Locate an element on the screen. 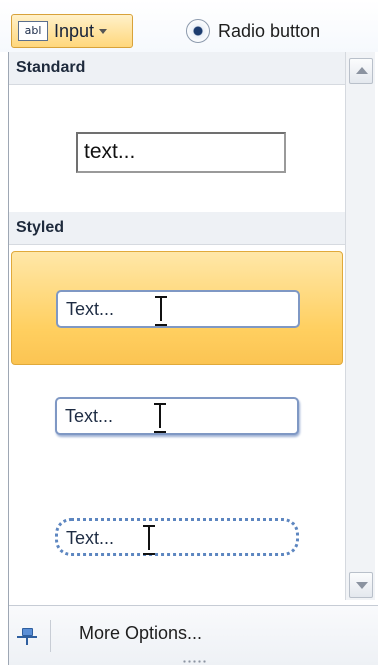 This screenshot has width=378, height=665. ribbon-strip: abl Input Radio button is located at coordinates (189, 26).